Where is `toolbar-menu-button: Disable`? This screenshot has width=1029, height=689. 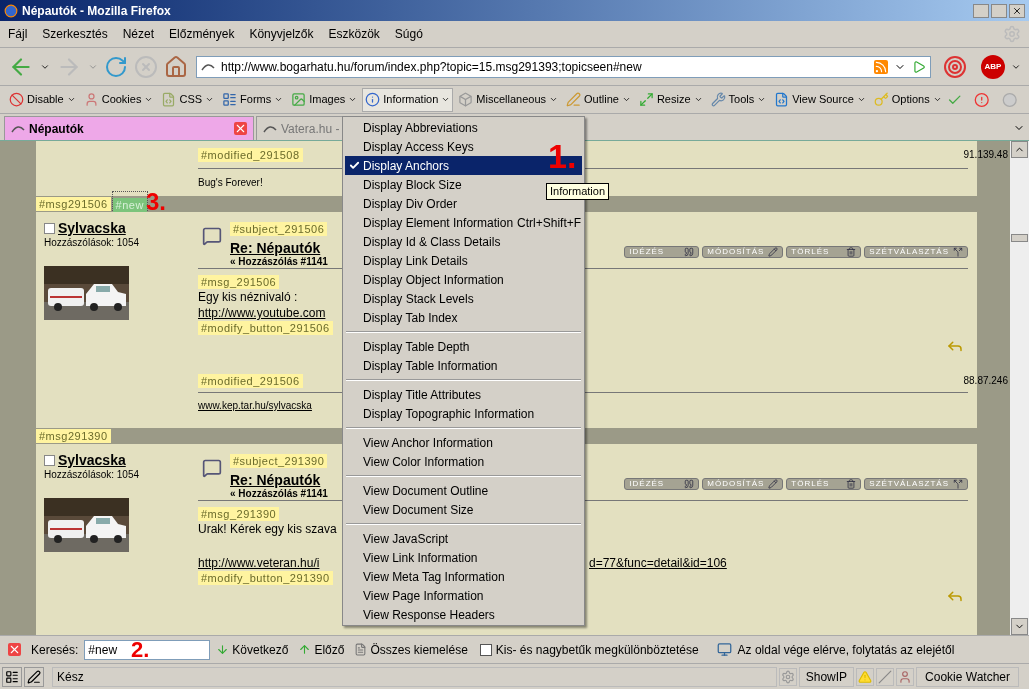 toolbar-menu-button: Disable is located at coordinates (42, 99).